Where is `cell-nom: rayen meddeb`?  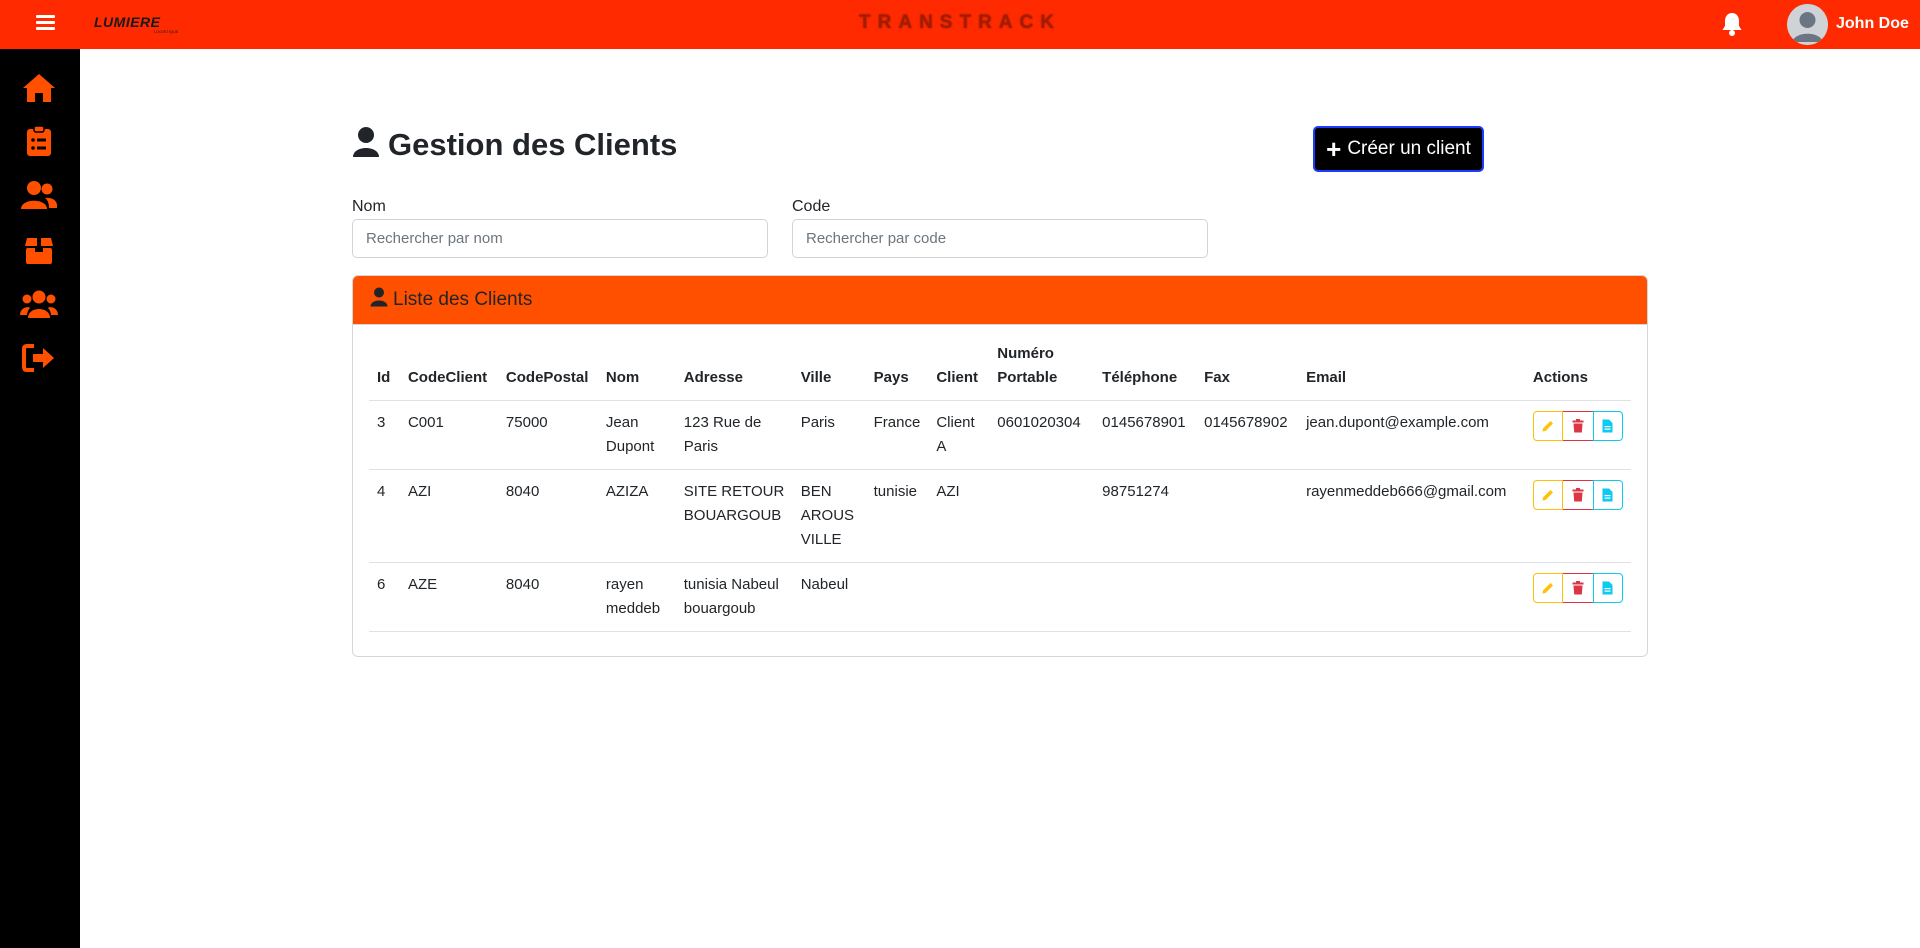
cell-nom: rayen meddeb is located at coordinates (636, 597).